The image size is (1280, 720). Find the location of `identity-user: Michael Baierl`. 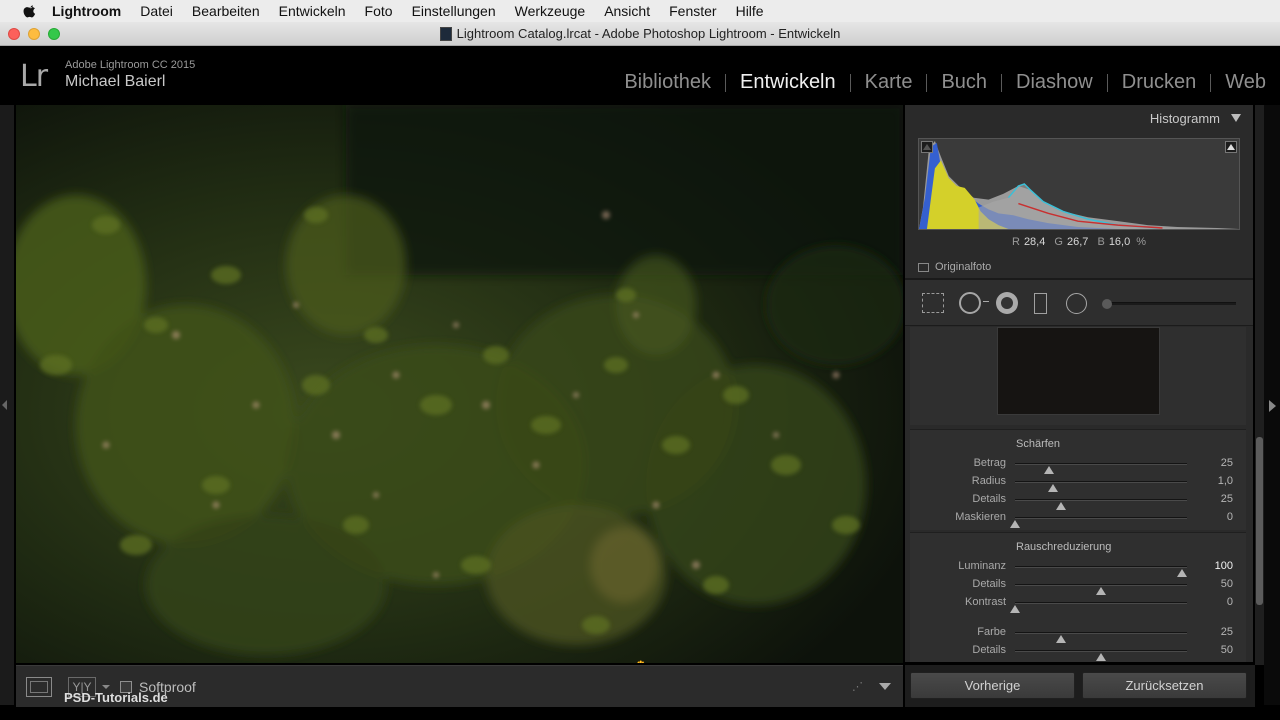

identity-user: Michael Baierl is located at coordinates (115, 81).